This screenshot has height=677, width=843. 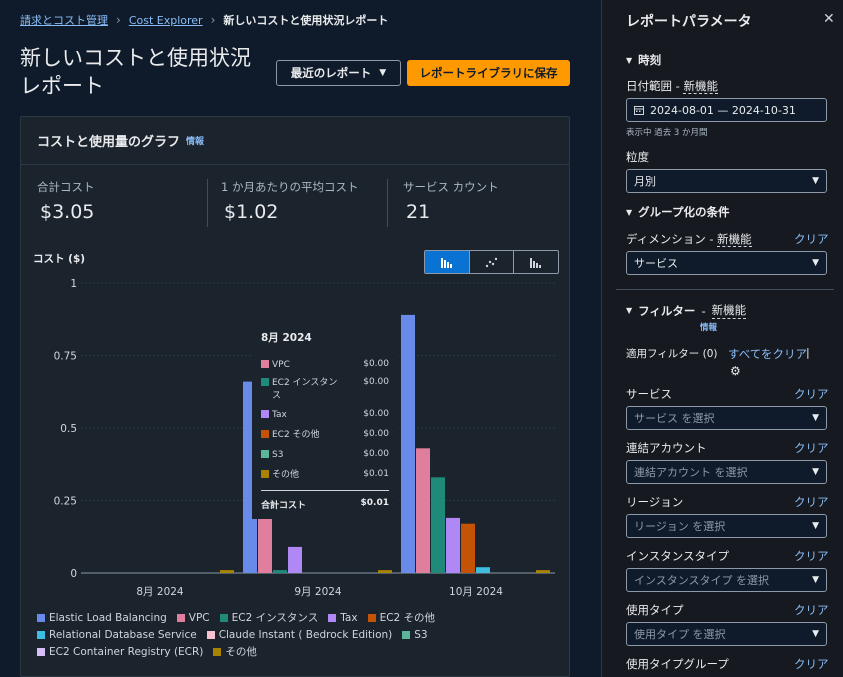 What do you see at coordinates (195, 140) in the screenshot?
I see `info-link: 情報` at bounding box center [195, 140].